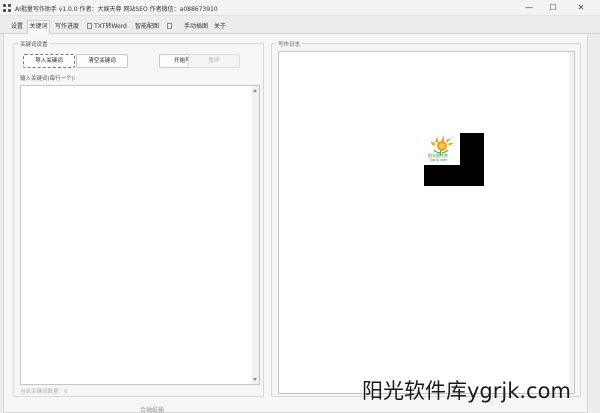 Image resolution: width=600 pixels, height=413 pixels. What do you see at coordinates (7, 8) in the screenshot?
I see `app-icon` at bounding box center [7, 8].